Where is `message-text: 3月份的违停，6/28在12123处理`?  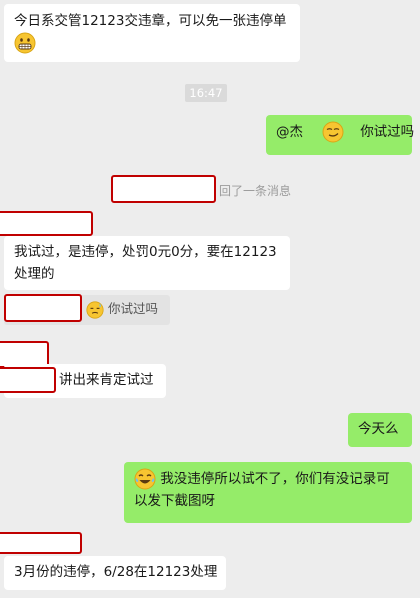 message-text: 3月份的违停，6/28在12123处理 is located at coordinates (116, 572).